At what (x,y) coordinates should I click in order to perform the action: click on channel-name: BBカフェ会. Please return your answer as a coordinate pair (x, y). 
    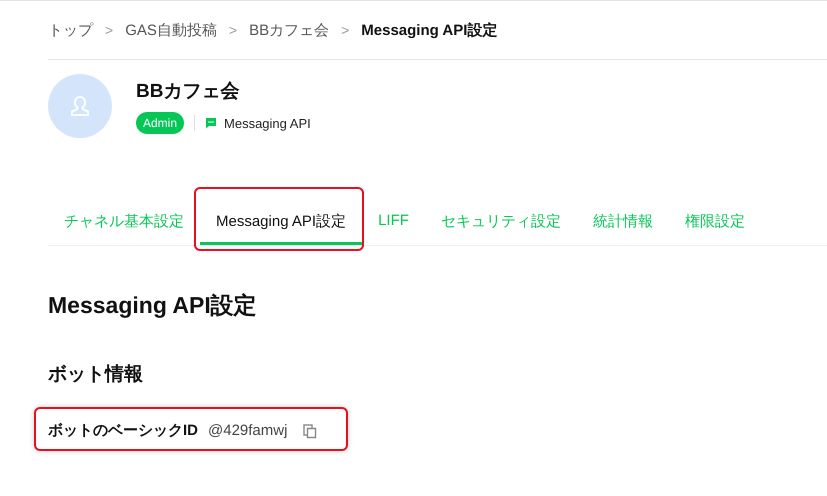
    Looking at the image, I should click on (188, 92).